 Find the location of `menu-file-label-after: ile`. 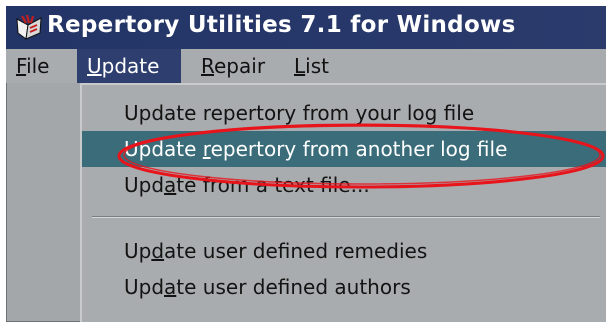

menu-file-label-after: ile is located at coordinates (38, 66).